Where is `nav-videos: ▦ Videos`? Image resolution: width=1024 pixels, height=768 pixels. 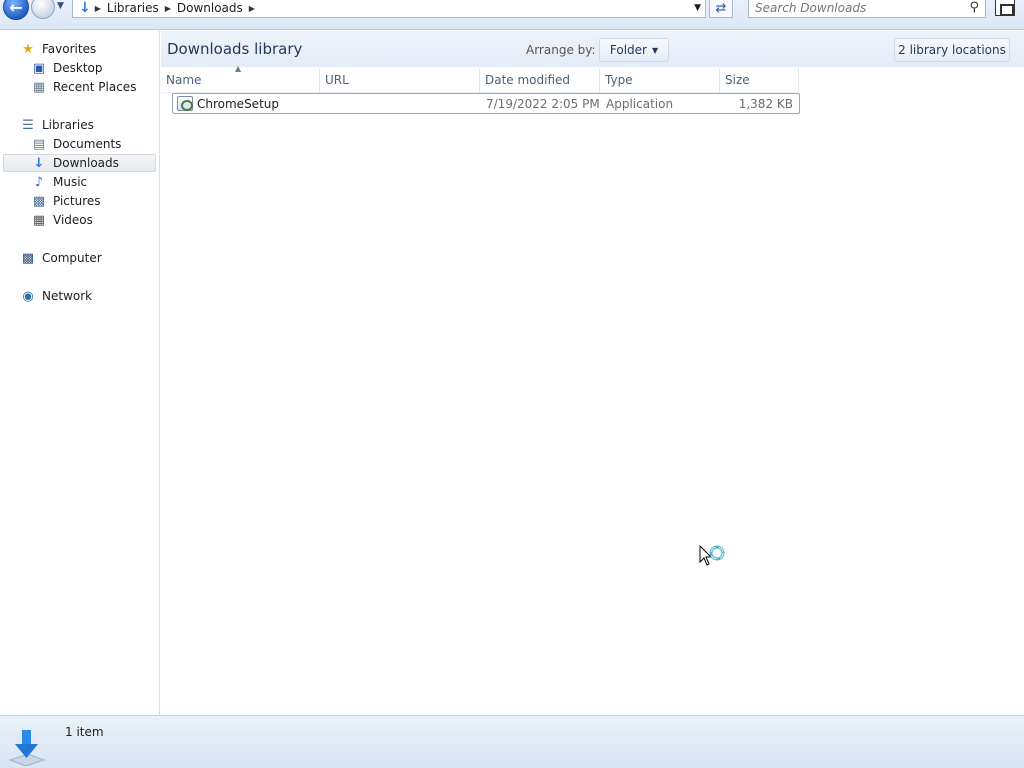 nav-videos: ▦ Videos is located at coordinates (62, 220).